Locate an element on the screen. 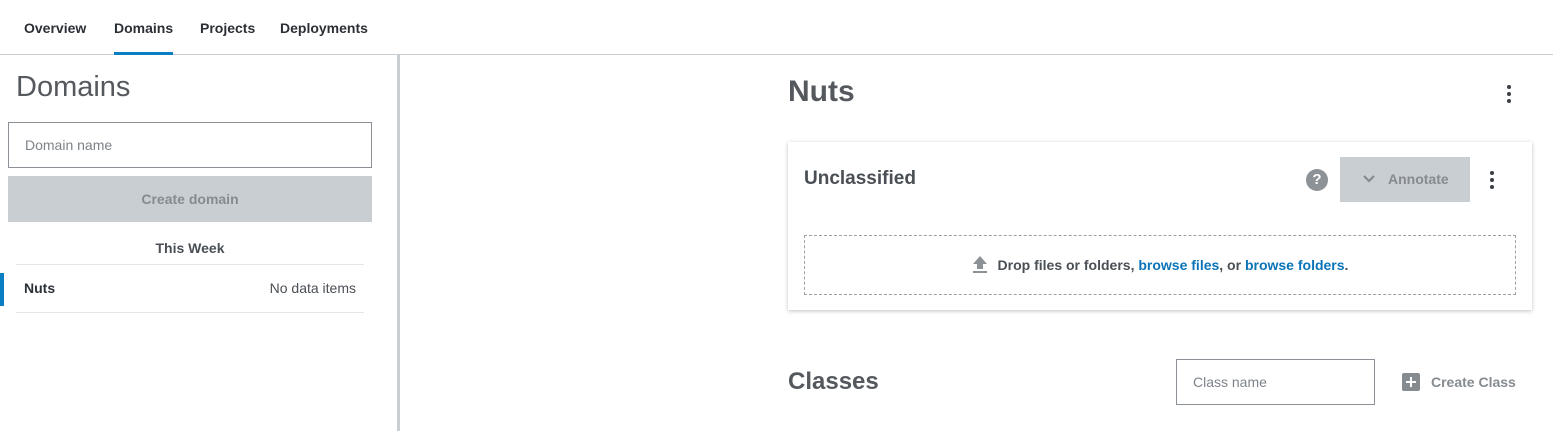 The image size is (1553, 431). card-kebab-menu-icon is located at coordinates (1492, 180).